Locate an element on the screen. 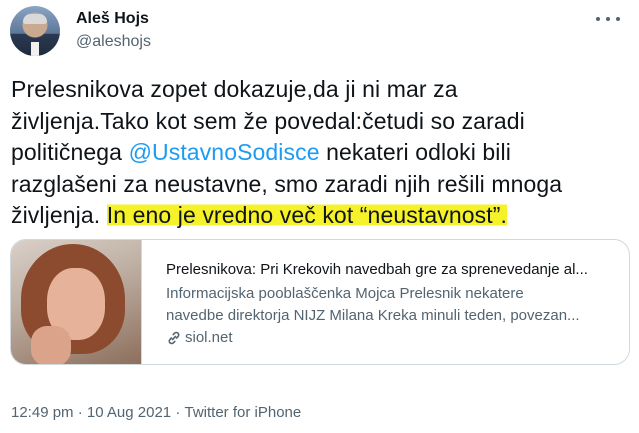 This screenshot has width=639, height=433. tweet-time: 12:49 pm is located at coordinates (42, 412).